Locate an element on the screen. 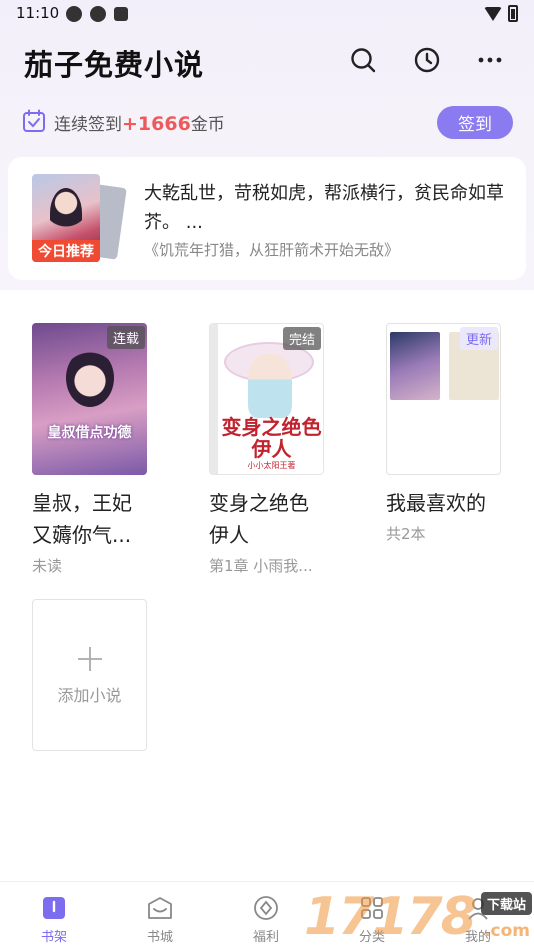  checkin-suffix: 金币 is located at coordinates (207, 125).